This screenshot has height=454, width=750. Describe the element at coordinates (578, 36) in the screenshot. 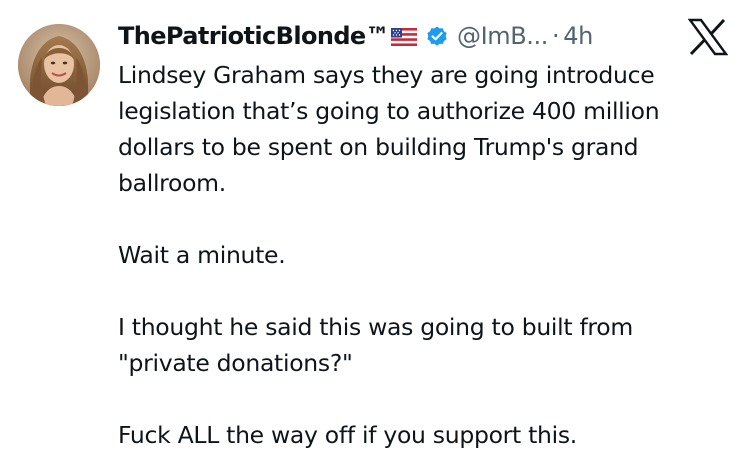

I see `post-timestamp: 4h` at that location.